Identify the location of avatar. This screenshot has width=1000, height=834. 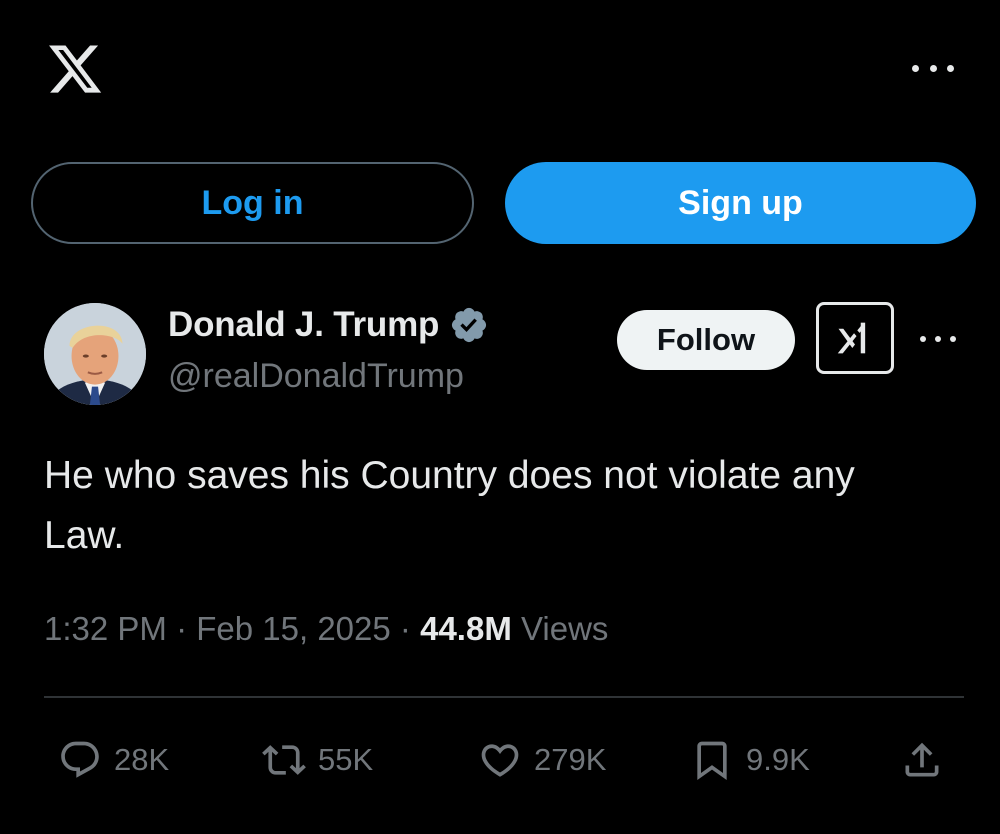
(95, 354).